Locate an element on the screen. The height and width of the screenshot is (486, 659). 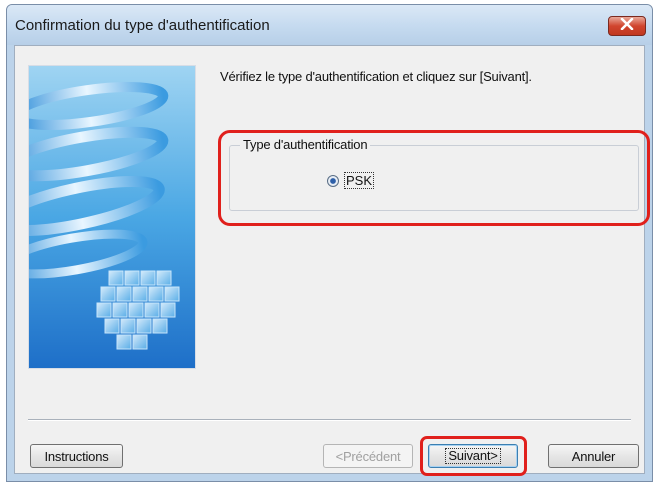
close-button is located at coordinates (627, 26).